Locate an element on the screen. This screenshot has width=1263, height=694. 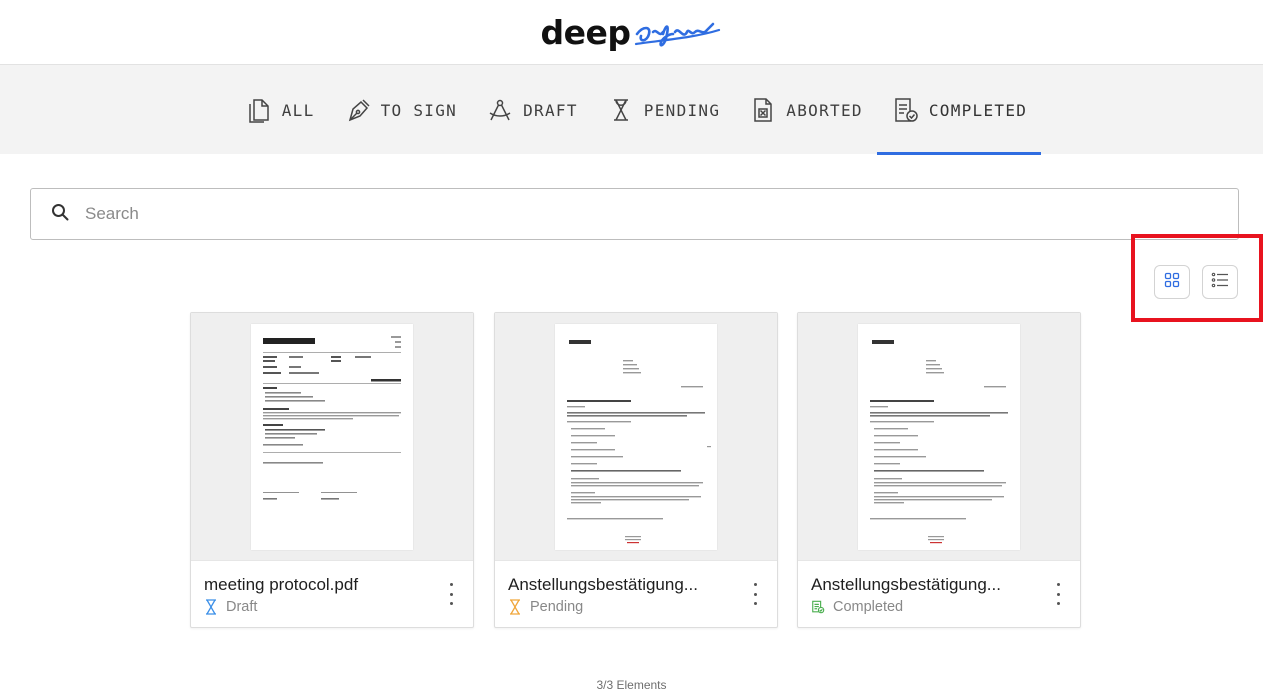
element-count: 3/3 Elements is located at coordinates (631, 685).